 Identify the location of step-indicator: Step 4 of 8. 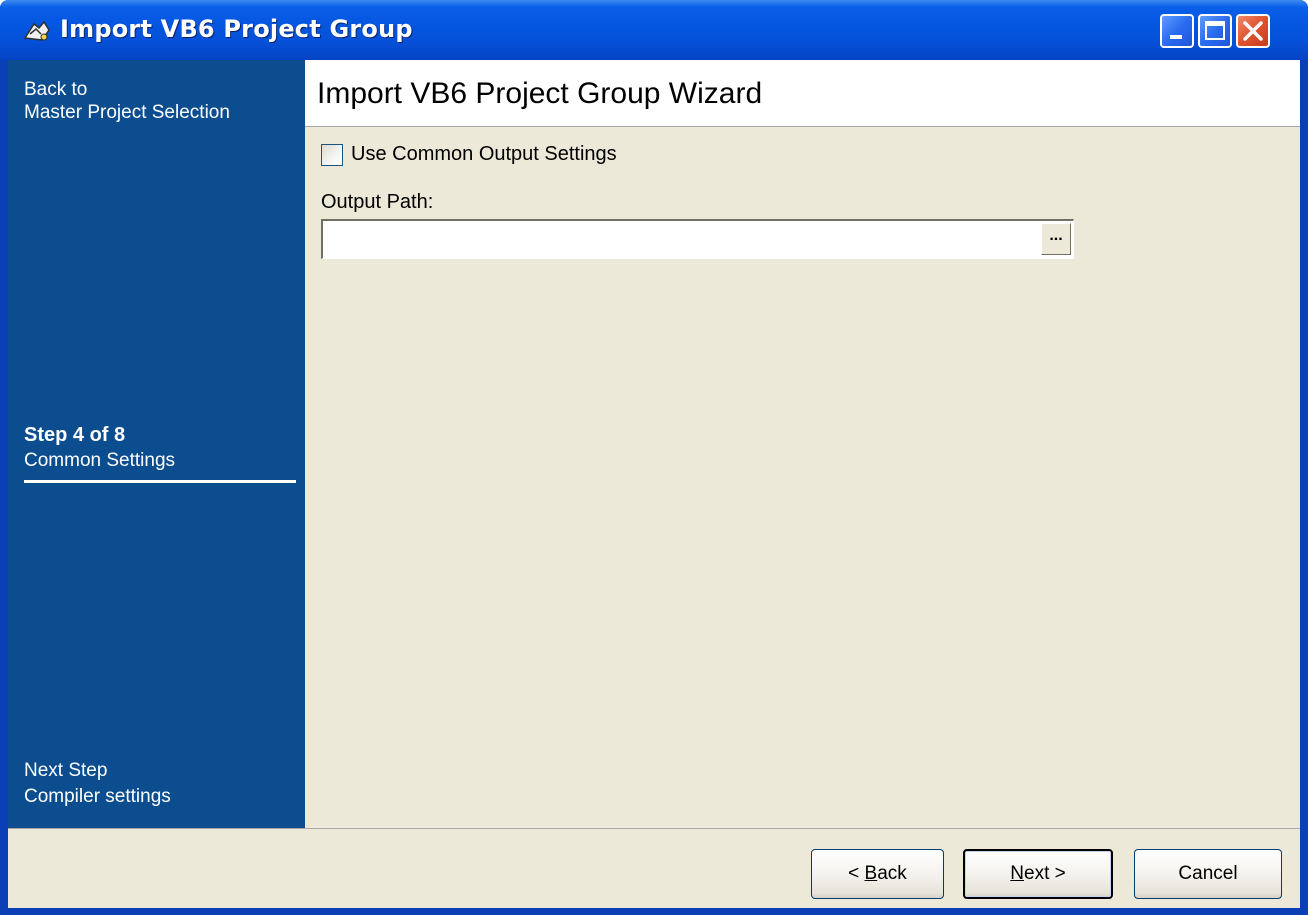
(75, 435).